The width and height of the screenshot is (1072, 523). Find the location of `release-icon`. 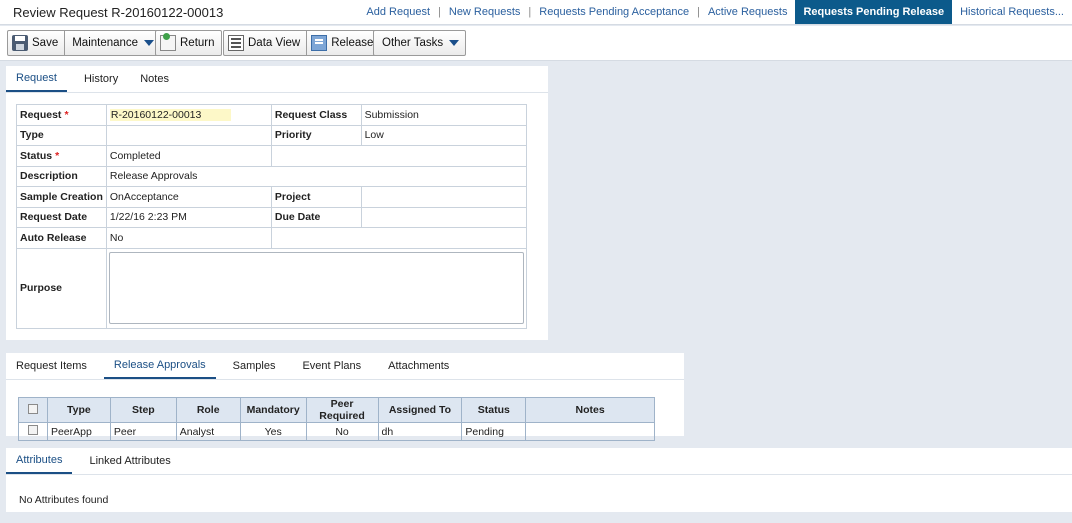

release-icon is located at coordinates (319, 43).